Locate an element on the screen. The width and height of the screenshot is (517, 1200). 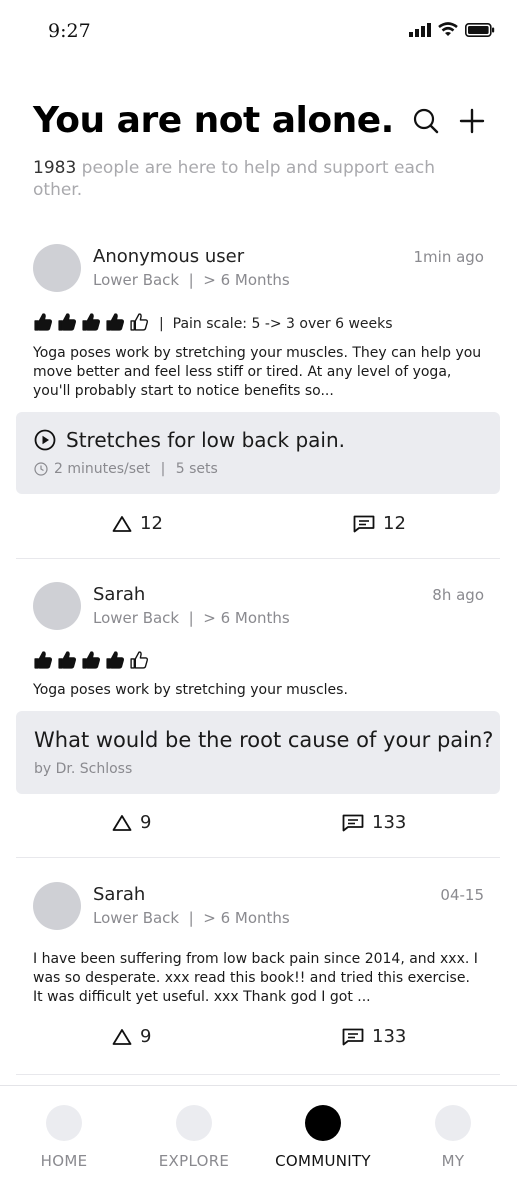
clock-icon is located at coordinates (41, 469).